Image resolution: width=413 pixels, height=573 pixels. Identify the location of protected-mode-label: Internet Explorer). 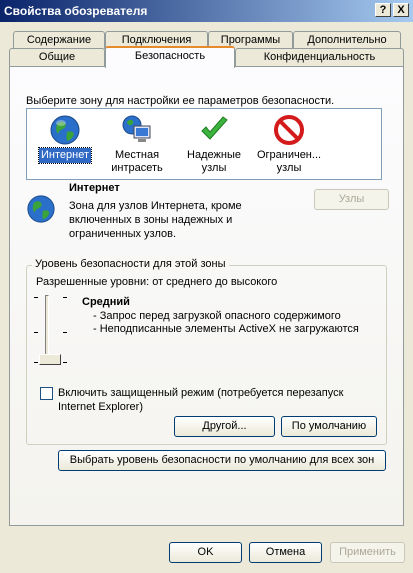
(100, 407).